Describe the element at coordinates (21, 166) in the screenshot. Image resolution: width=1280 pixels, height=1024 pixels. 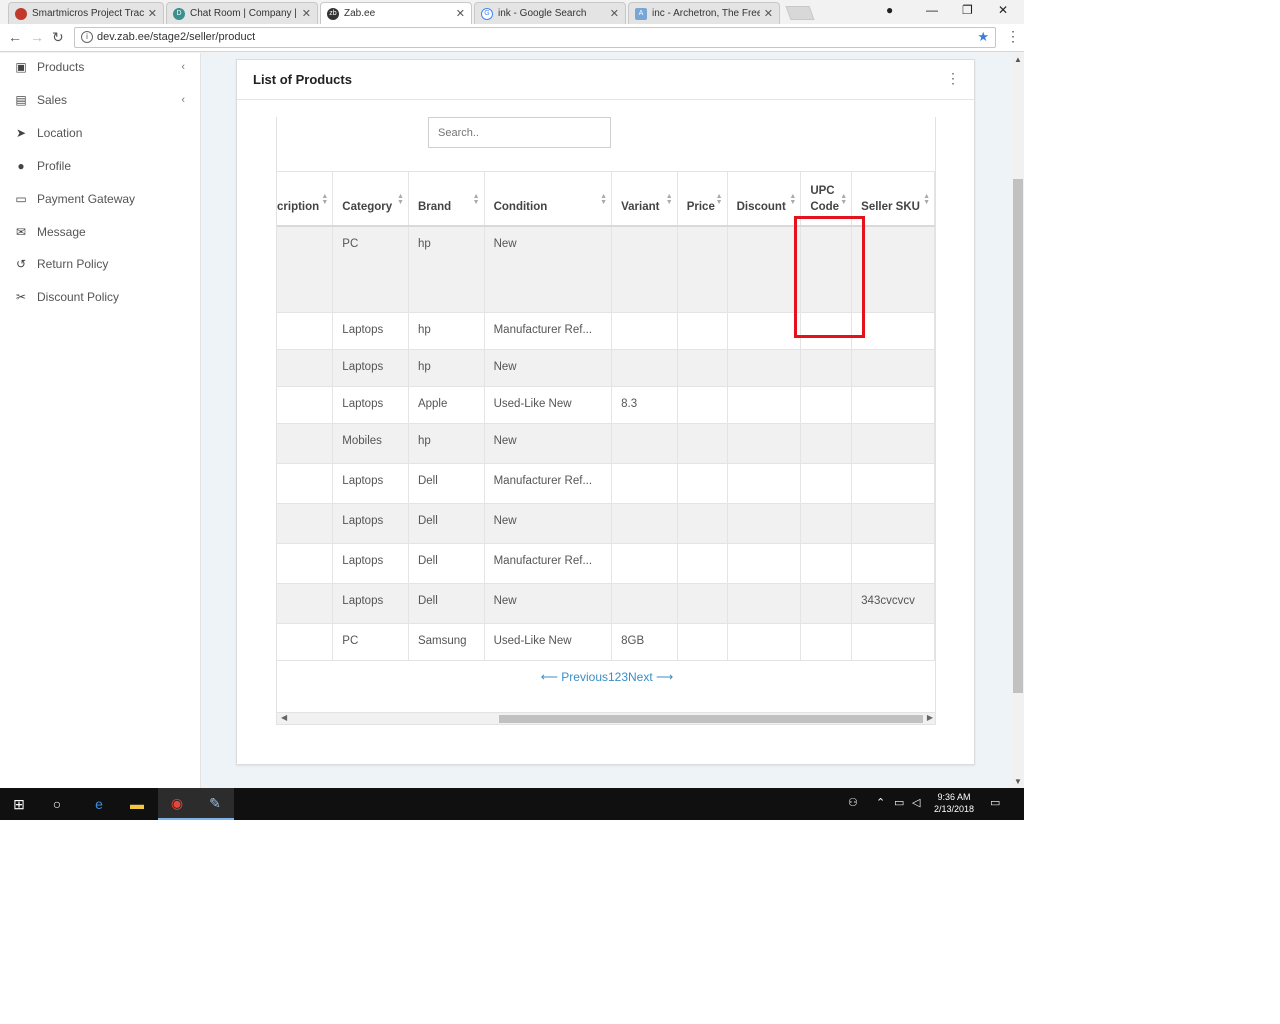
I see `user-icon: ●` at that location.